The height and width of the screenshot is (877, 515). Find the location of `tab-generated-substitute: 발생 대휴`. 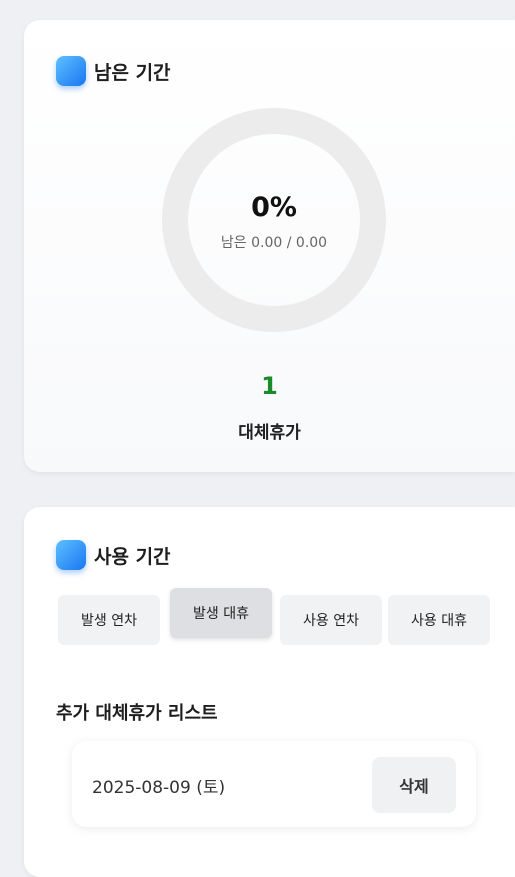

tab-generated-substitute: 발생 대휴 is located at coordinates (221, 613).